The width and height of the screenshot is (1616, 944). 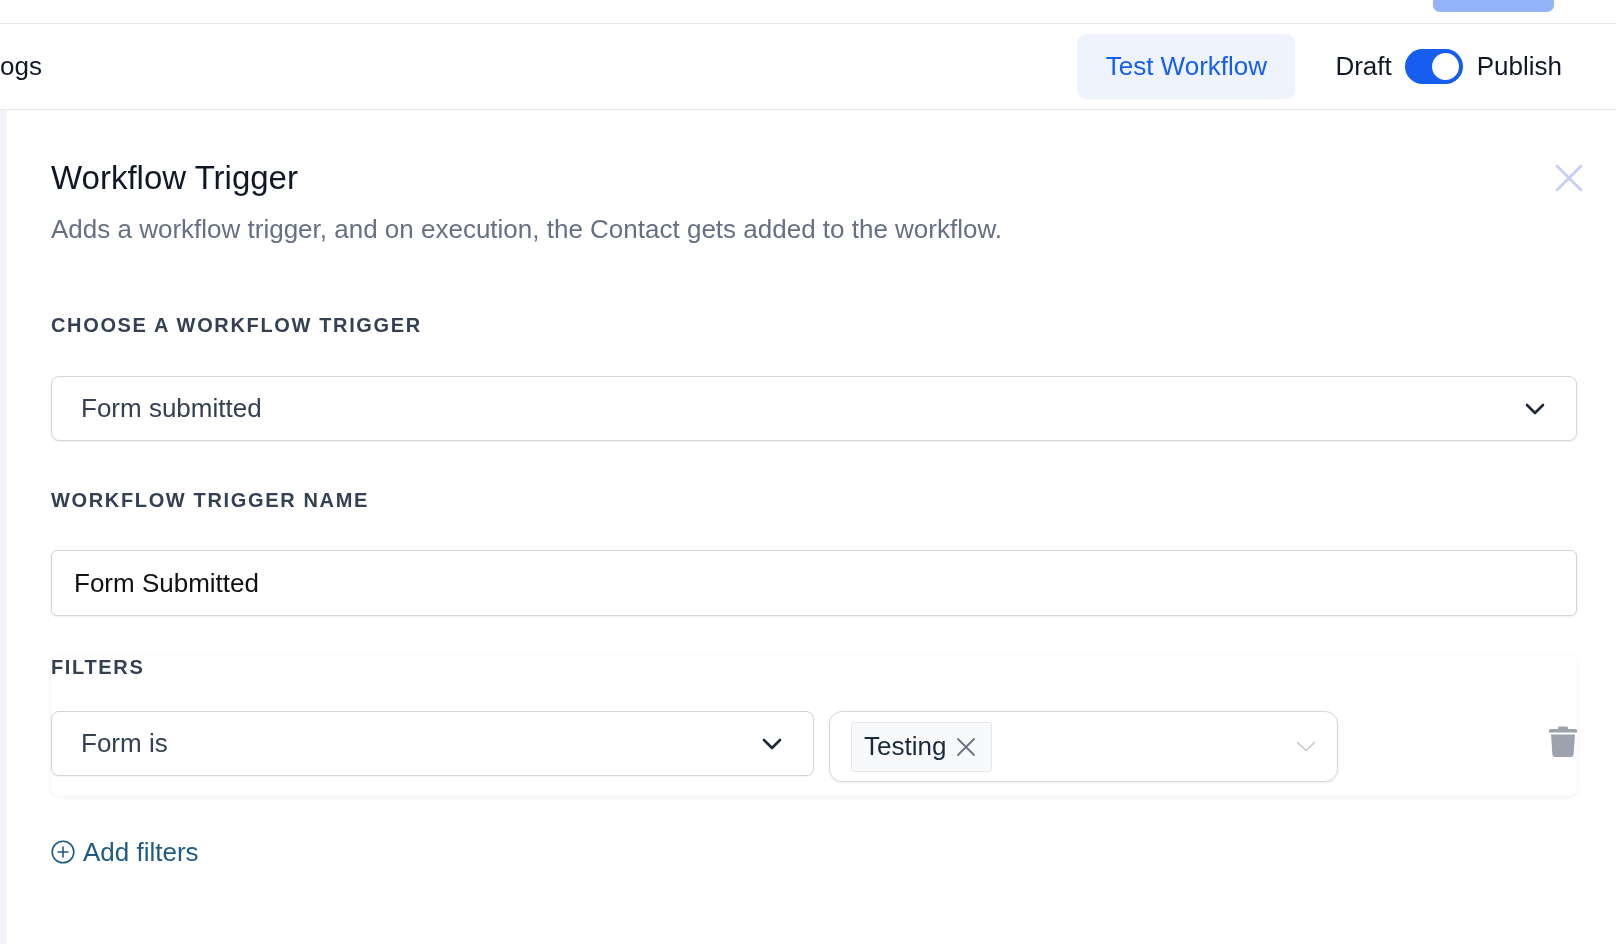 I want to click on filter-field-select: Form is, so click(x=432, y=743).